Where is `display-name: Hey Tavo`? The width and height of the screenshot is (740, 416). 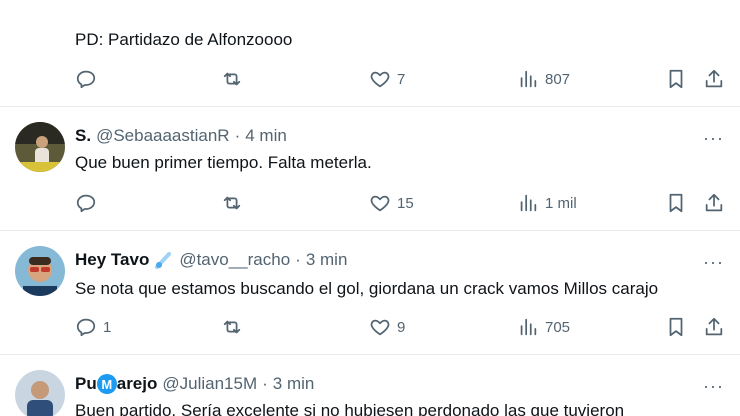
display-name: Hey Tavo is located at coordinates (112, 260).